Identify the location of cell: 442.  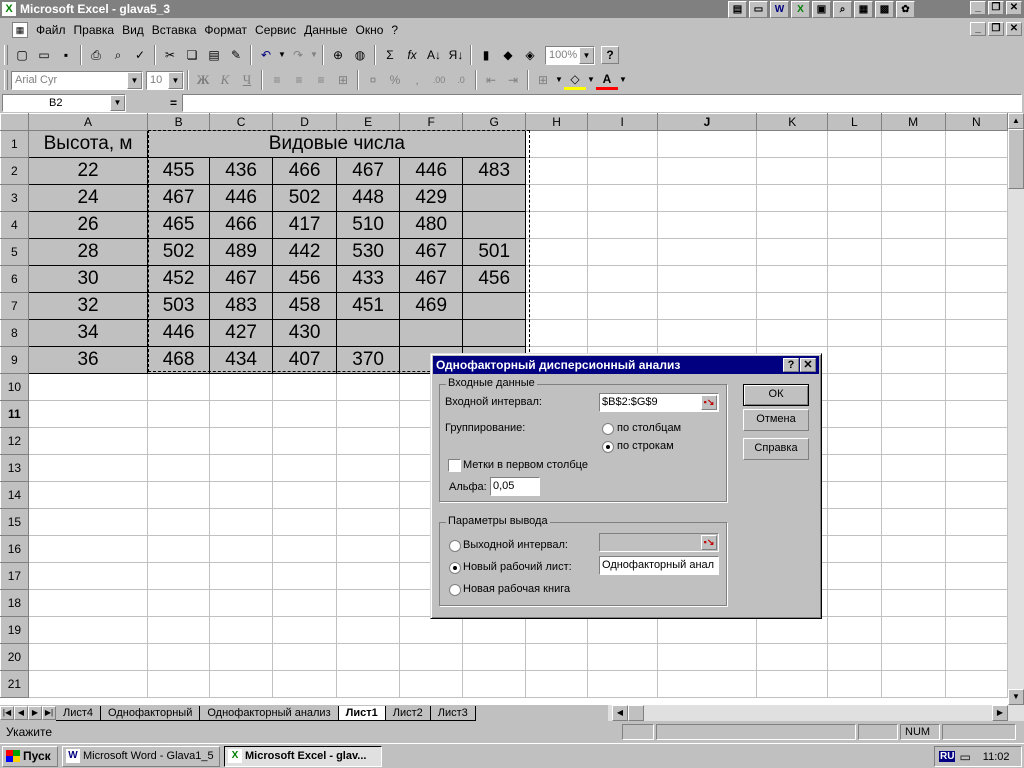
(304, 252).